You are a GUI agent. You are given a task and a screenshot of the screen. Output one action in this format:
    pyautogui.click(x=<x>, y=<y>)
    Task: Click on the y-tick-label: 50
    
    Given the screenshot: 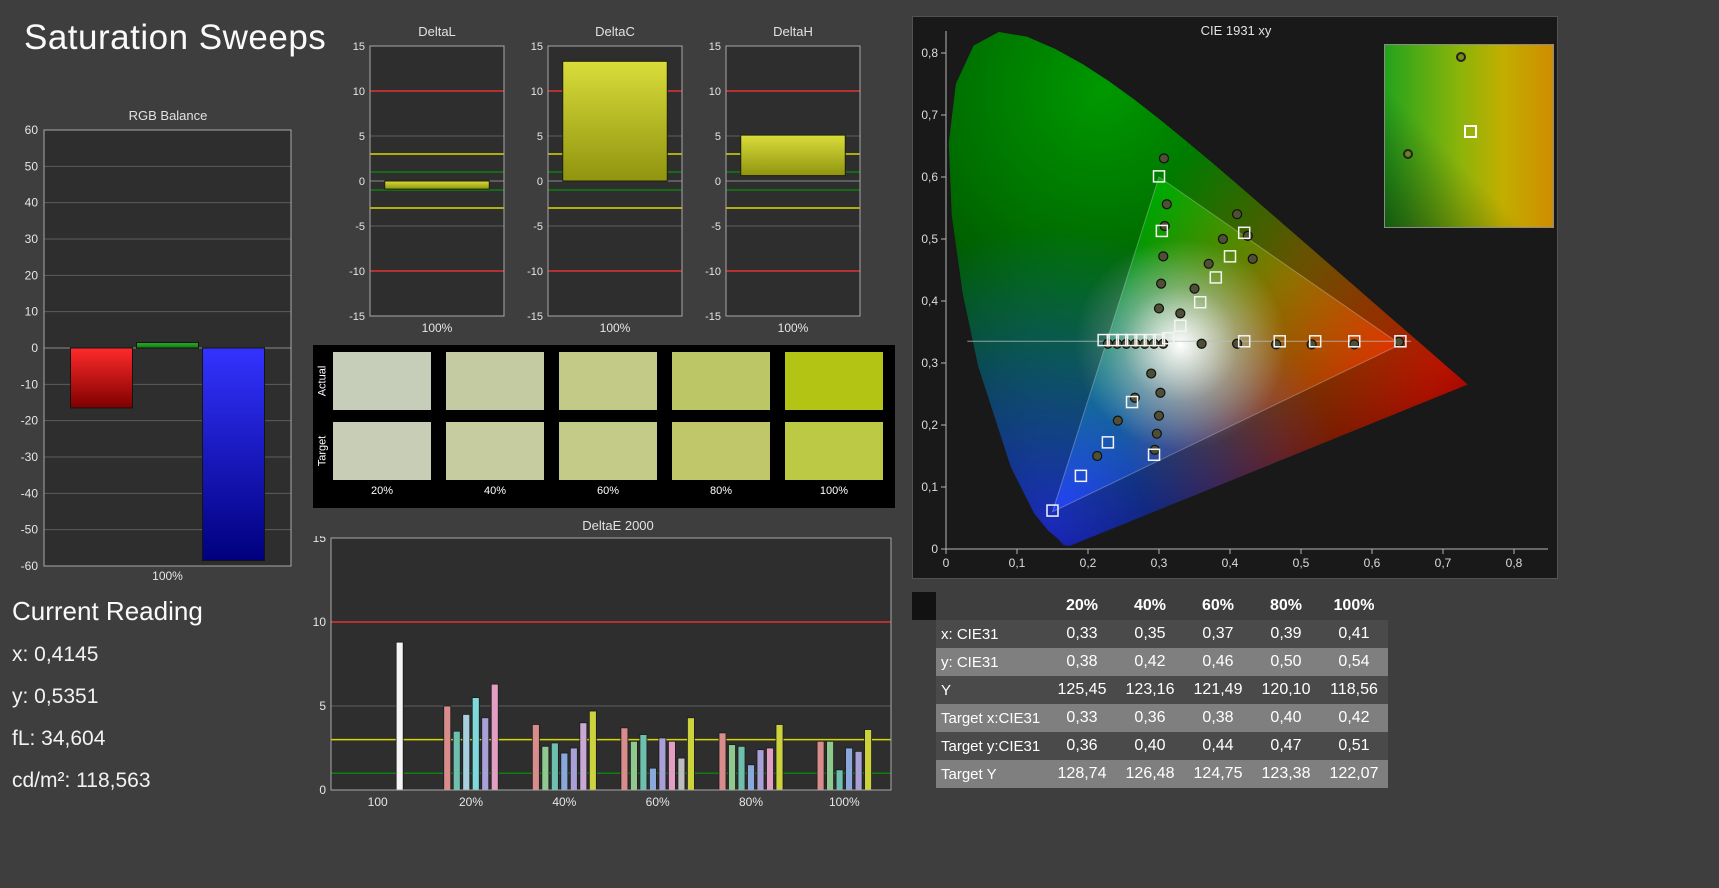 What is the action you would take?
    pyautogui.click(x=32, y=166)
    